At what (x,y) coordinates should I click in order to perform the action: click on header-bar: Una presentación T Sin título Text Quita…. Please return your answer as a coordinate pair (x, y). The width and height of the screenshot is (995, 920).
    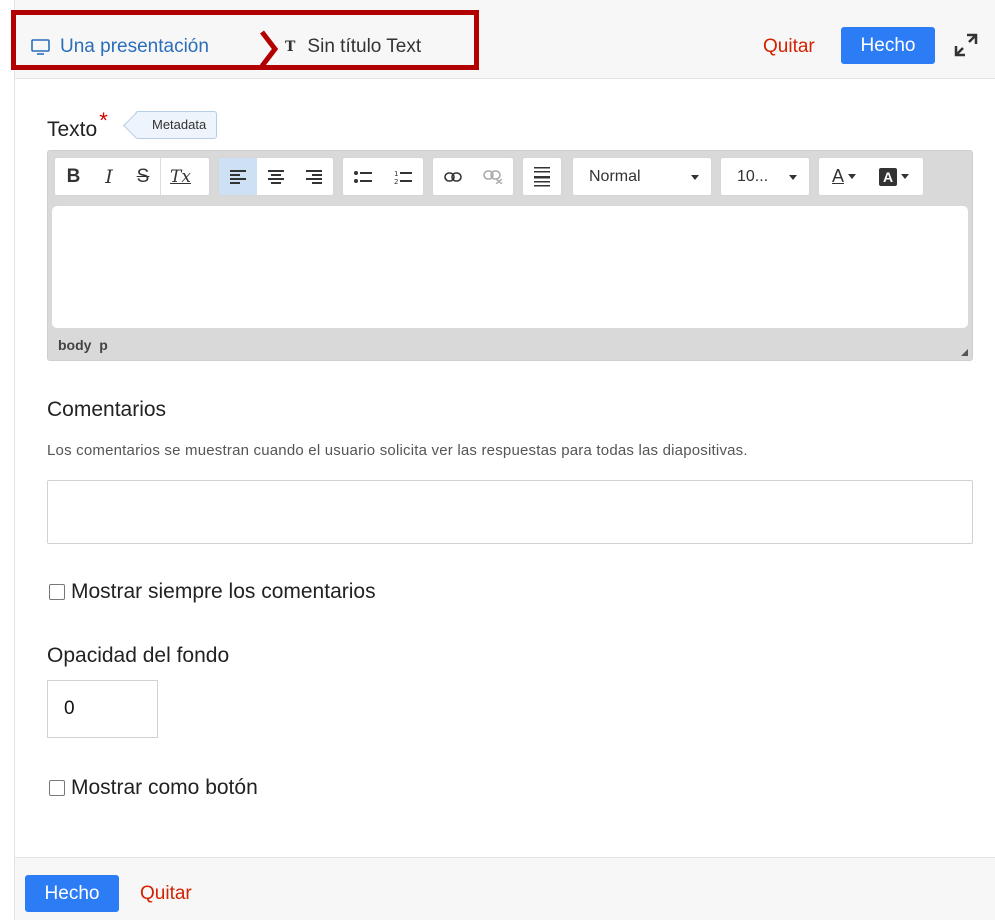
    Looking at the image, I should click on (503, 39).